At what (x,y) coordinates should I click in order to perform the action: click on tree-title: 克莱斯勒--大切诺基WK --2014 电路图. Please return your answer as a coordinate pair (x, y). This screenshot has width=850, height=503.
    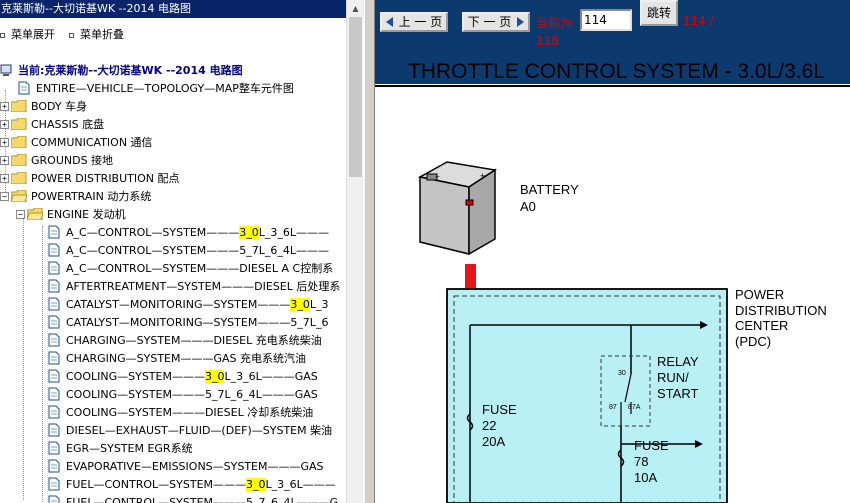
    Looking at the image, I should click on (96, 8).